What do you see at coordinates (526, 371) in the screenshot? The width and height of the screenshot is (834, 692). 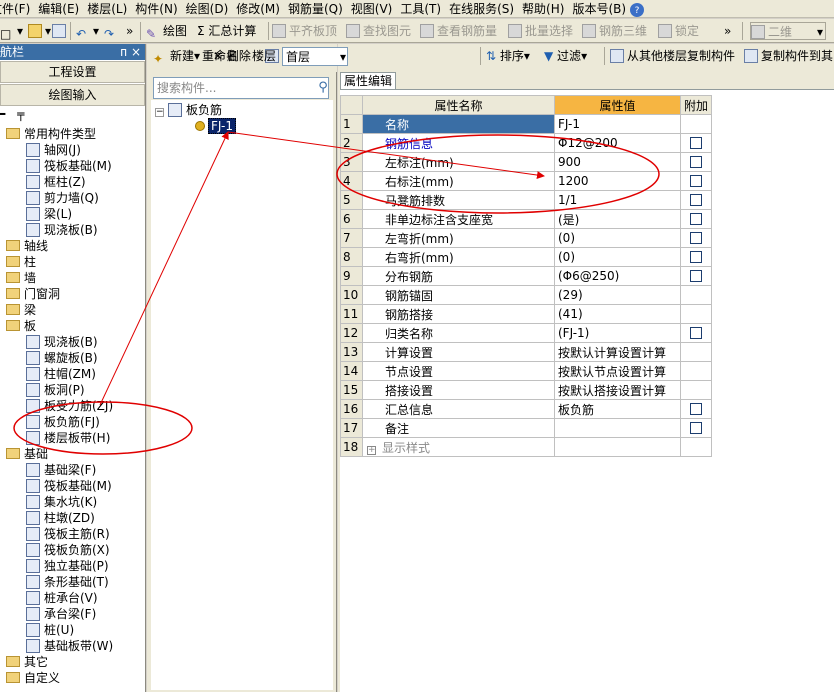 I see `property-row: 14 节点设置 按默认节点设置计算` at bounding box center [526, 371].